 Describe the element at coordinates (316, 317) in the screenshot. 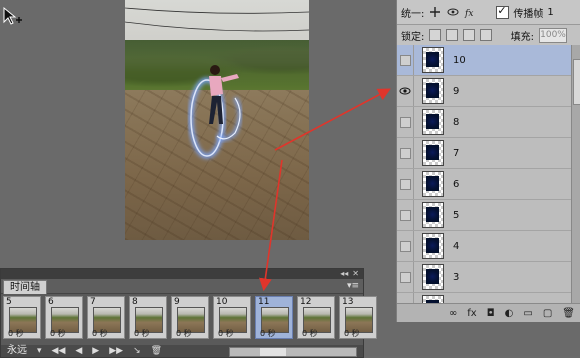

I see `frame-item: 12 0 秒` at that location.